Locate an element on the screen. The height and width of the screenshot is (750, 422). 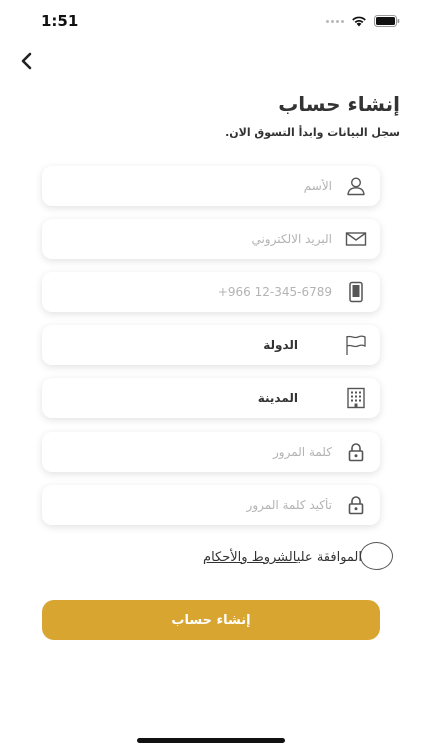
user-icon is located at coordinates (356, 186).